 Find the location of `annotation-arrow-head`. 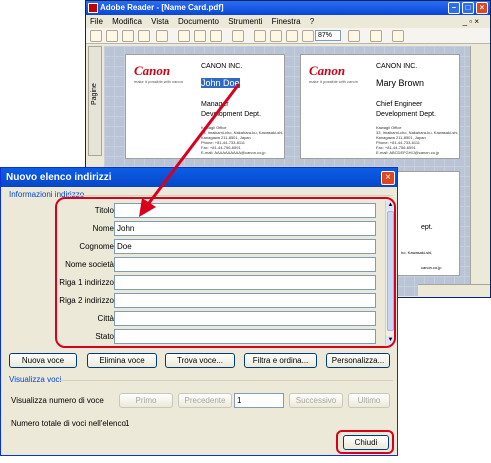

annotation-arrow-head is located at coordinates (147, 207).